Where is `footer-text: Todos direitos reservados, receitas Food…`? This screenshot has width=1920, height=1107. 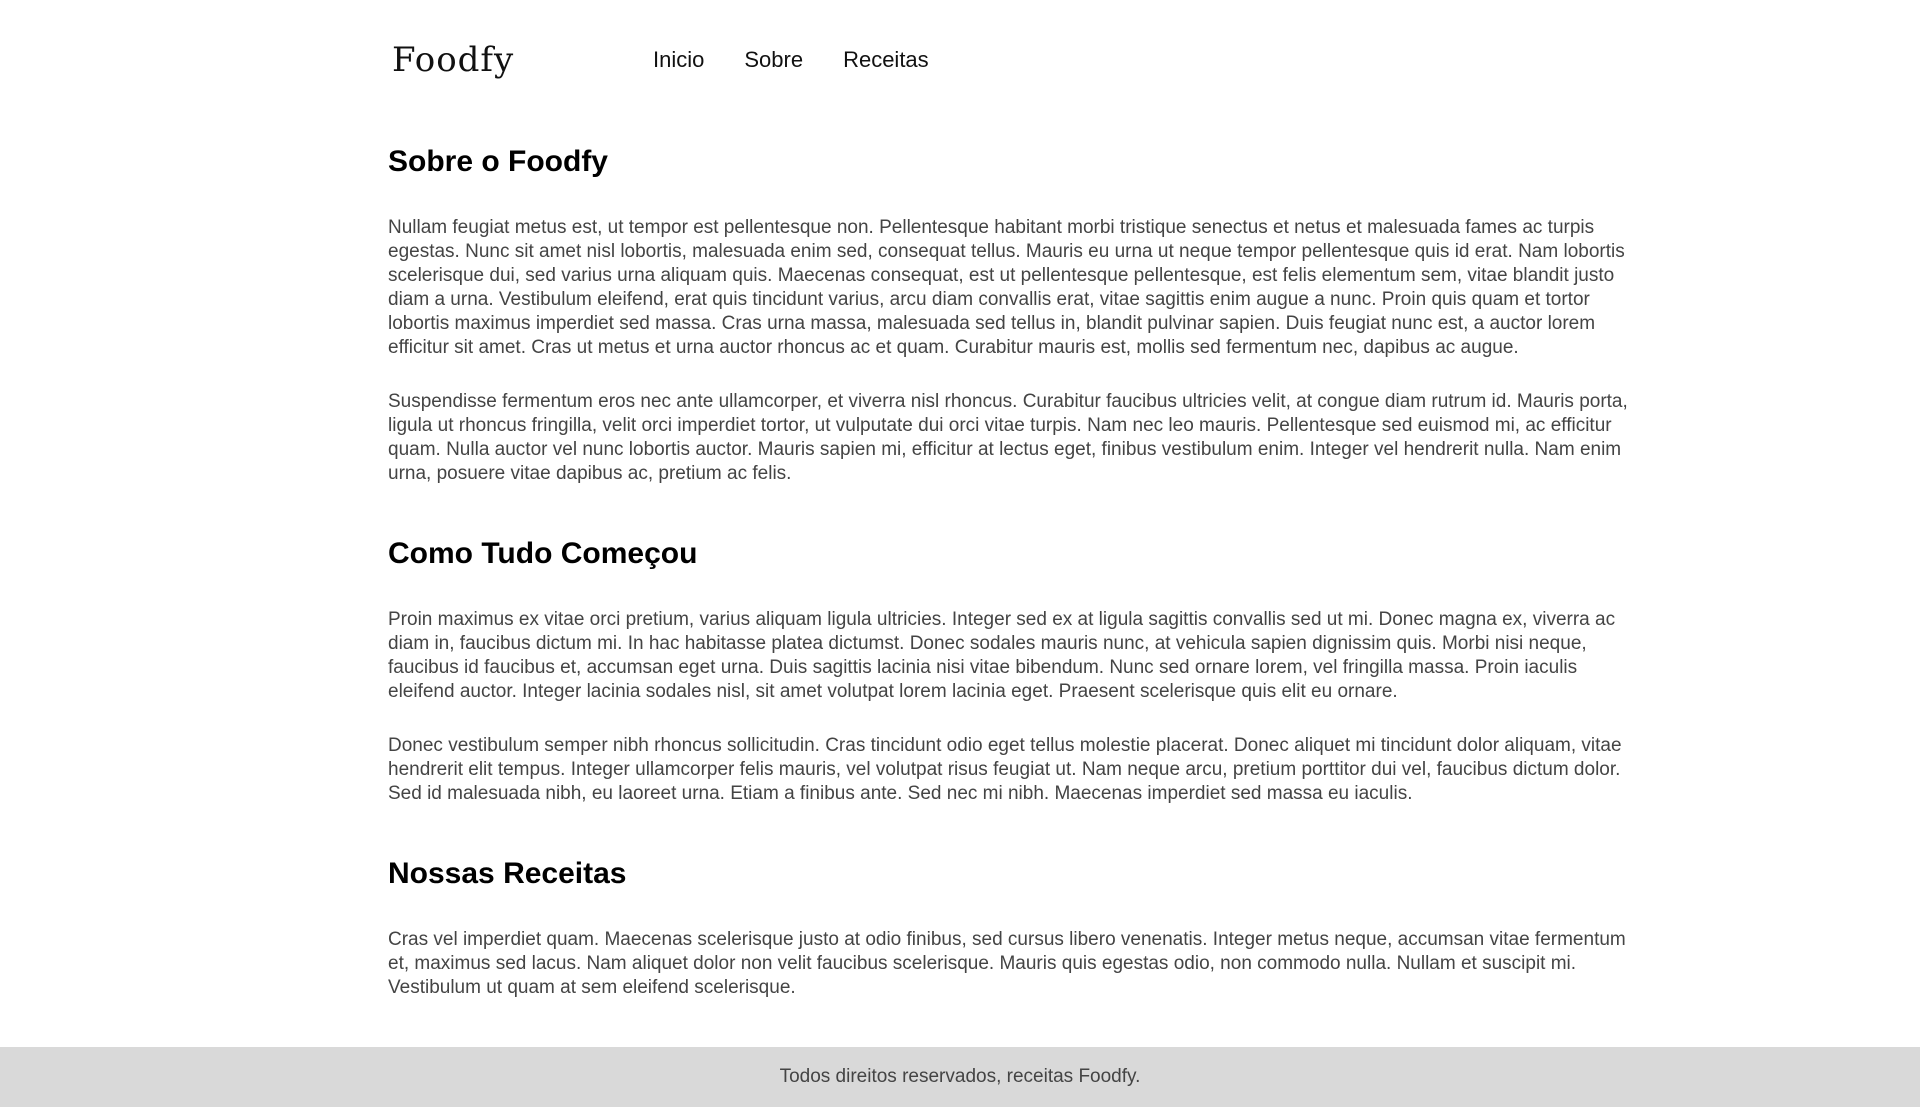
footer-text: Todos direitos reservados, receitas Food… is located at coordinates (960, 1076).